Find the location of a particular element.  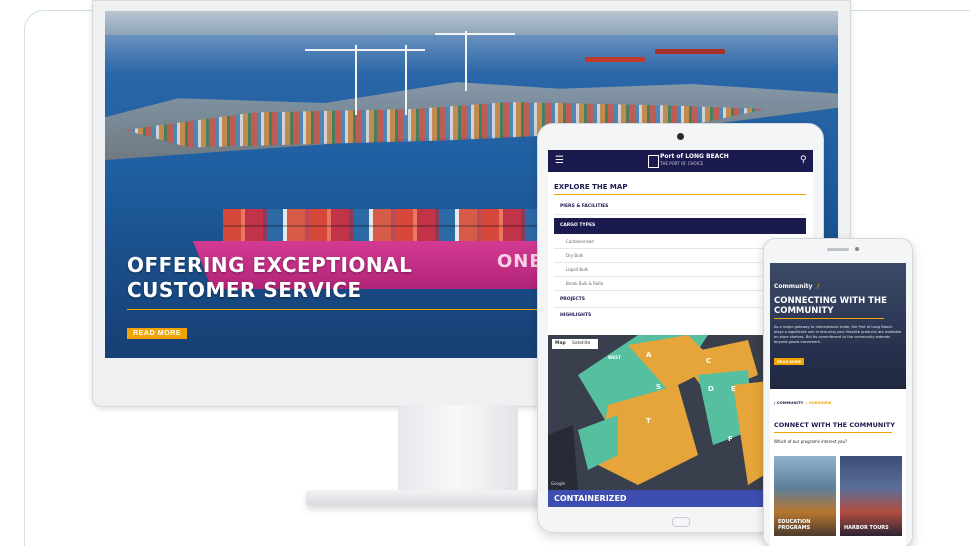

hero-headline: OFFERING EXCEPTIONAL CUSTOMER SERVICE is located at coordinates (307, 278).